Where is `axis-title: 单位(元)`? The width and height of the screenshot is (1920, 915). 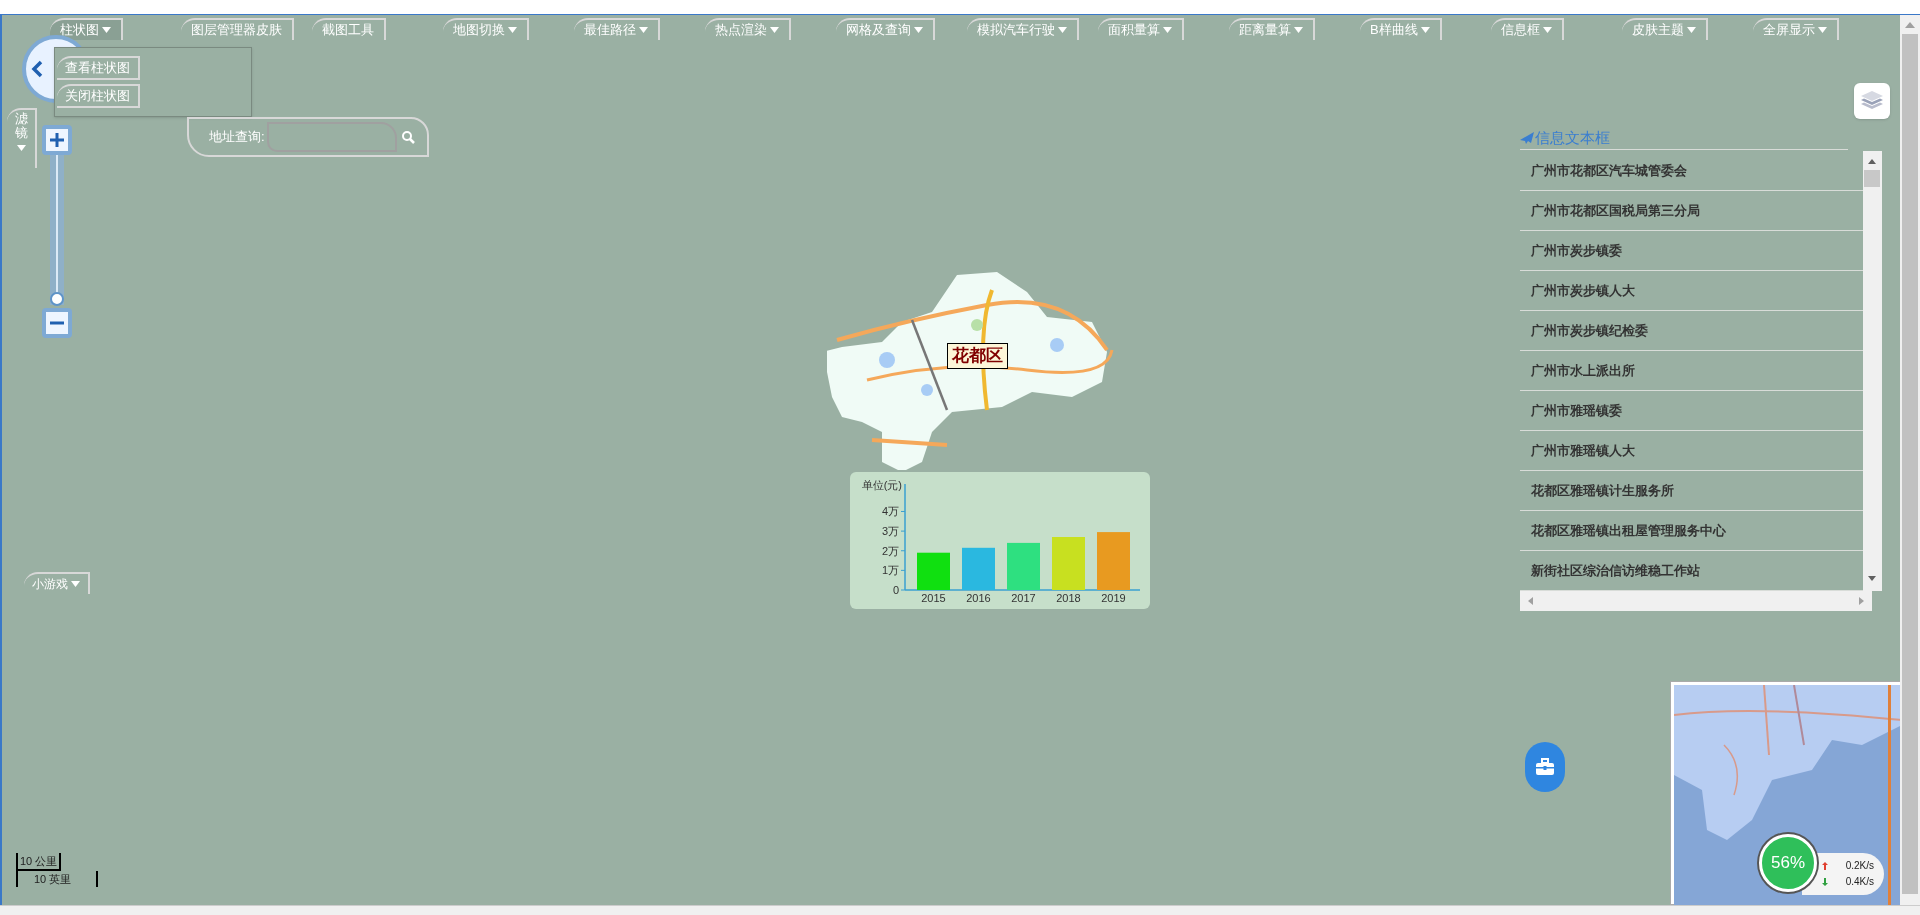
axis-title: 单位(元) is located at coordinates (881, 485).